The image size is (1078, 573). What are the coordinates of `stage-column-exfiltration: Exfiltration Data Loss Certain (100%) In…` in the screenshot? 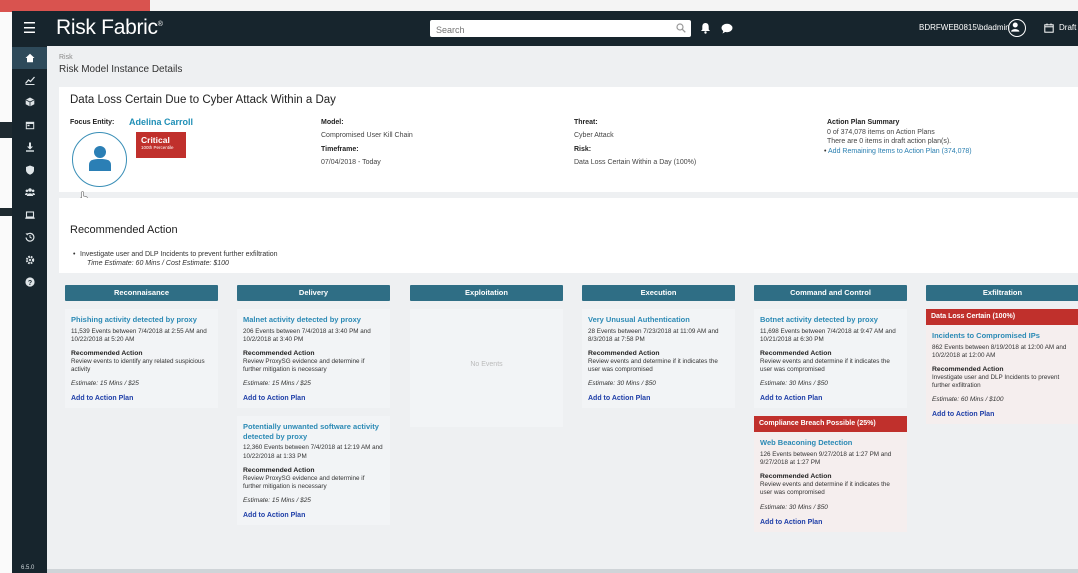 It's located at (999, 369).